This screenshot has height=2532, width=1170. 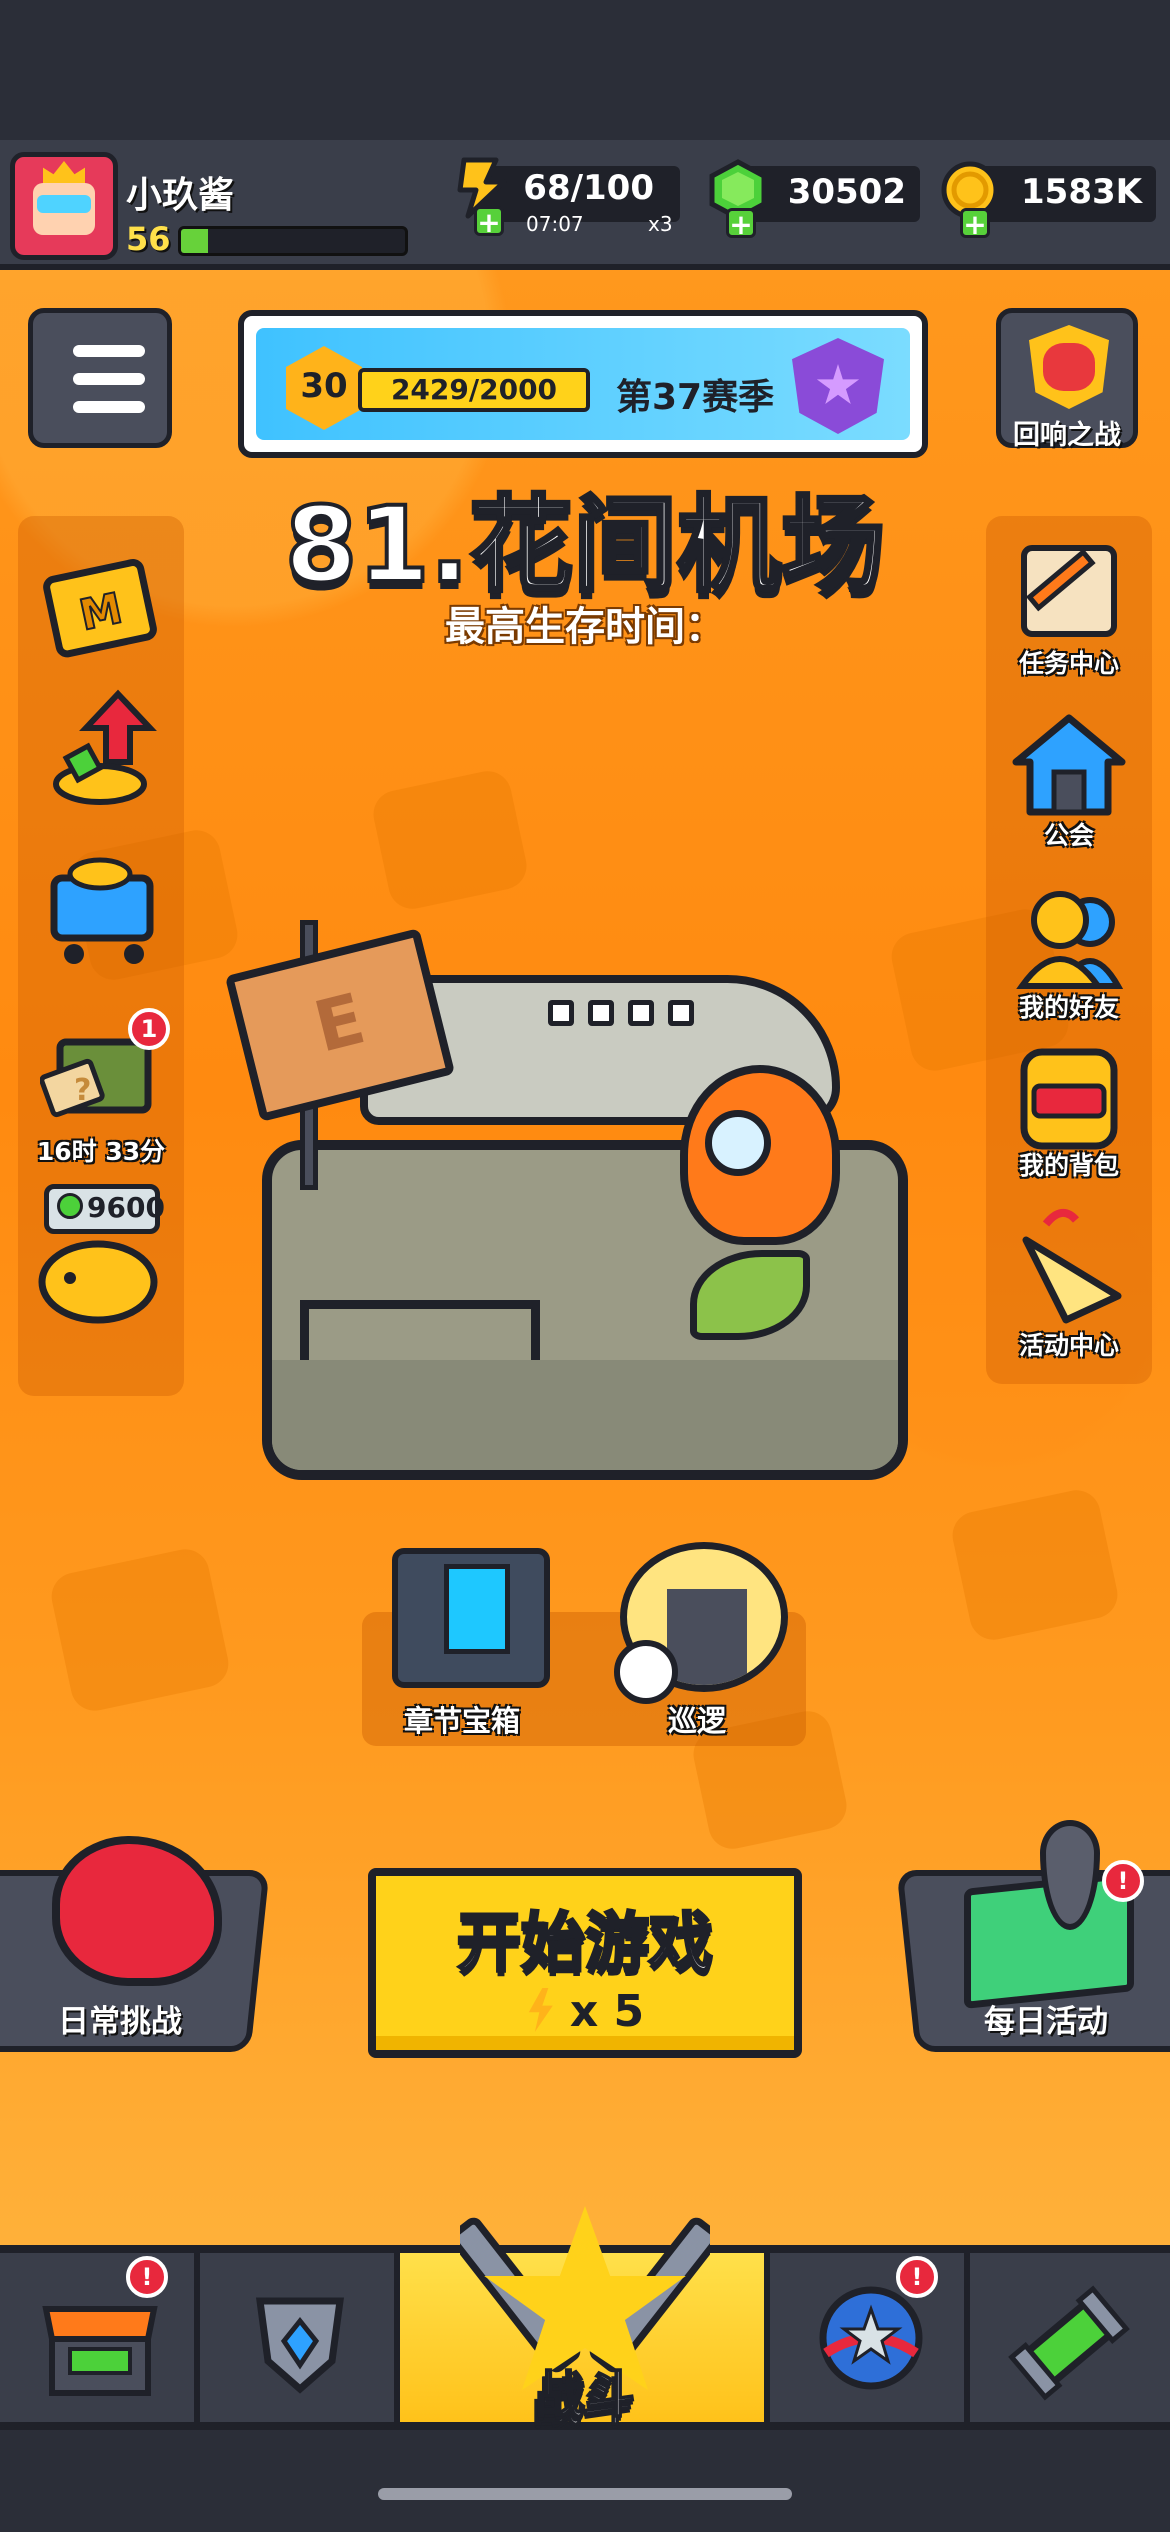 What do you see at coordinates (1069, 1263) in the screenshot?
I see `party-horn-icon` at bounding box center [1069, 1263].